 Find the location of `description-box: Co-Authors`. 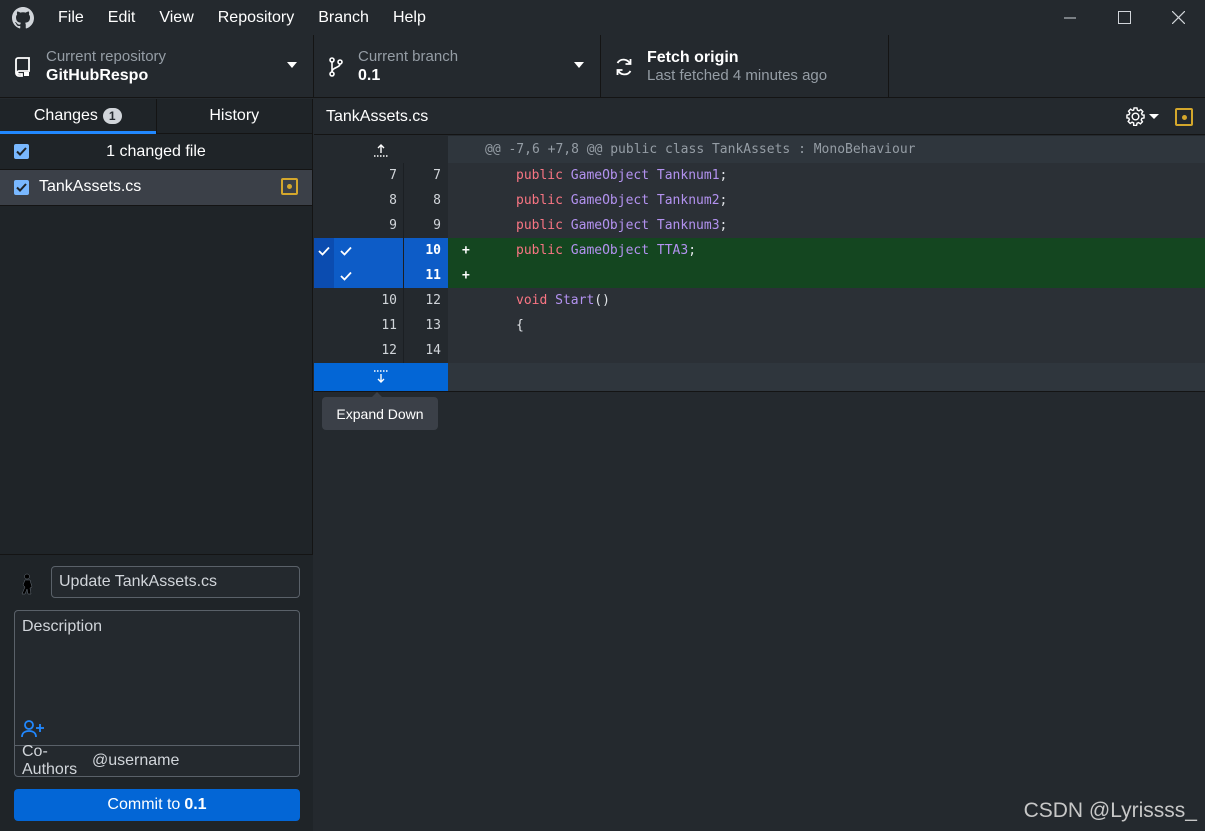

description-box: Co-Authors is located at coordinates (157, 694).